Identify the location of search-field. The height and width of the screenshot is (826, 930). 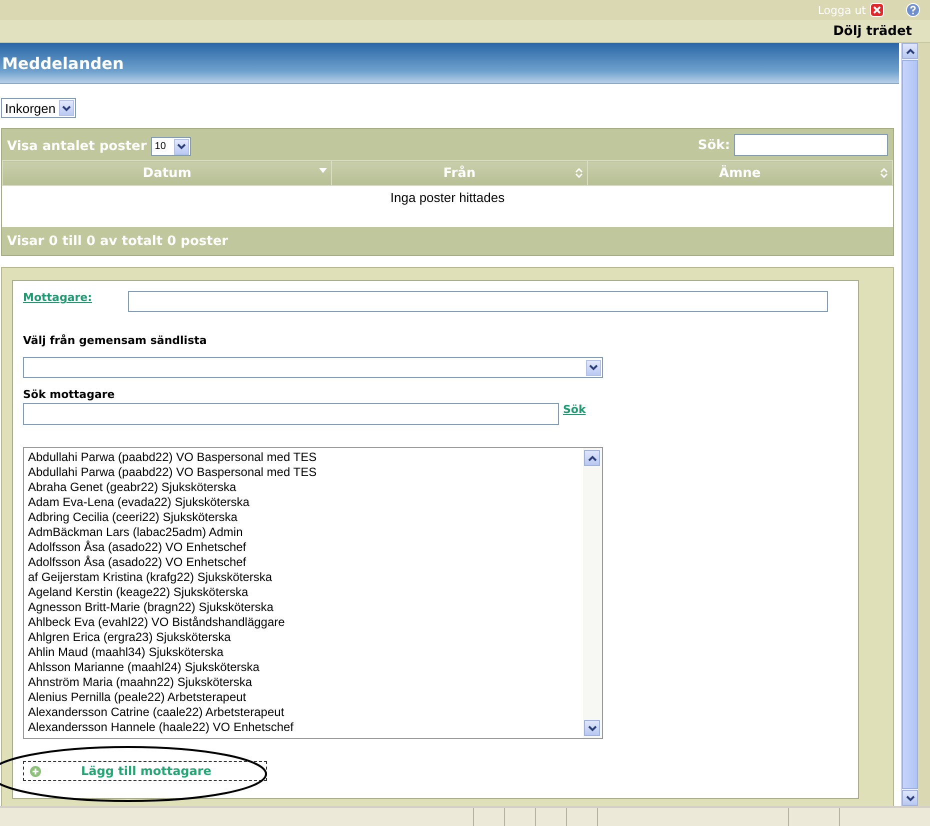
(811, 145).